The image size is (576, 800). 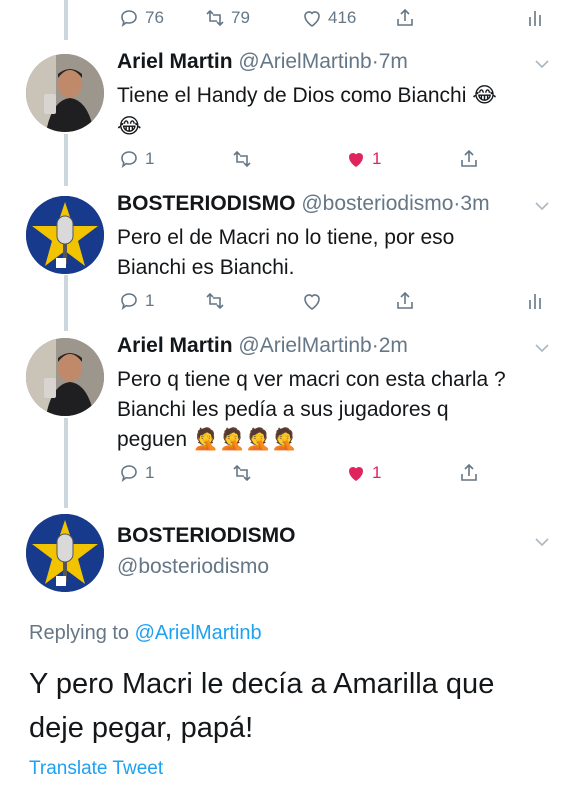 I want to click on reply-button: 76, so click(x=140, y=18).